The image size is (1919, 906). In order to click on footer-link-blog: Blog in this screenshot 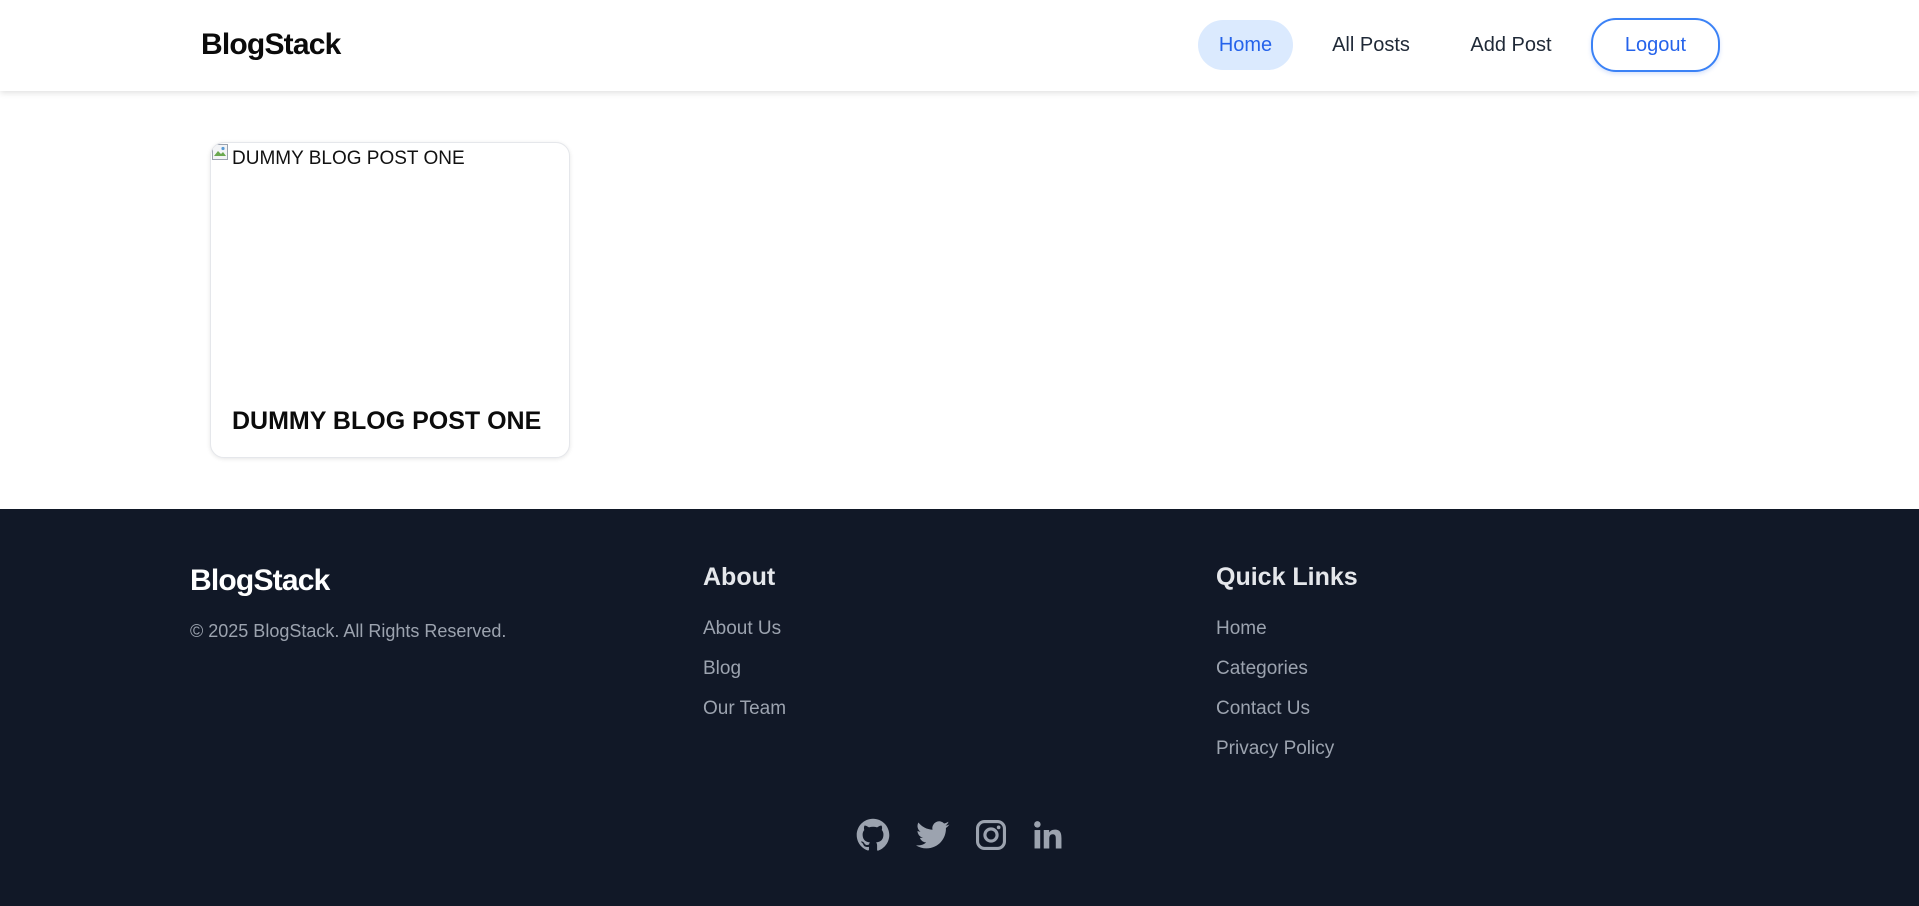, I will do `click(744, 677)`.